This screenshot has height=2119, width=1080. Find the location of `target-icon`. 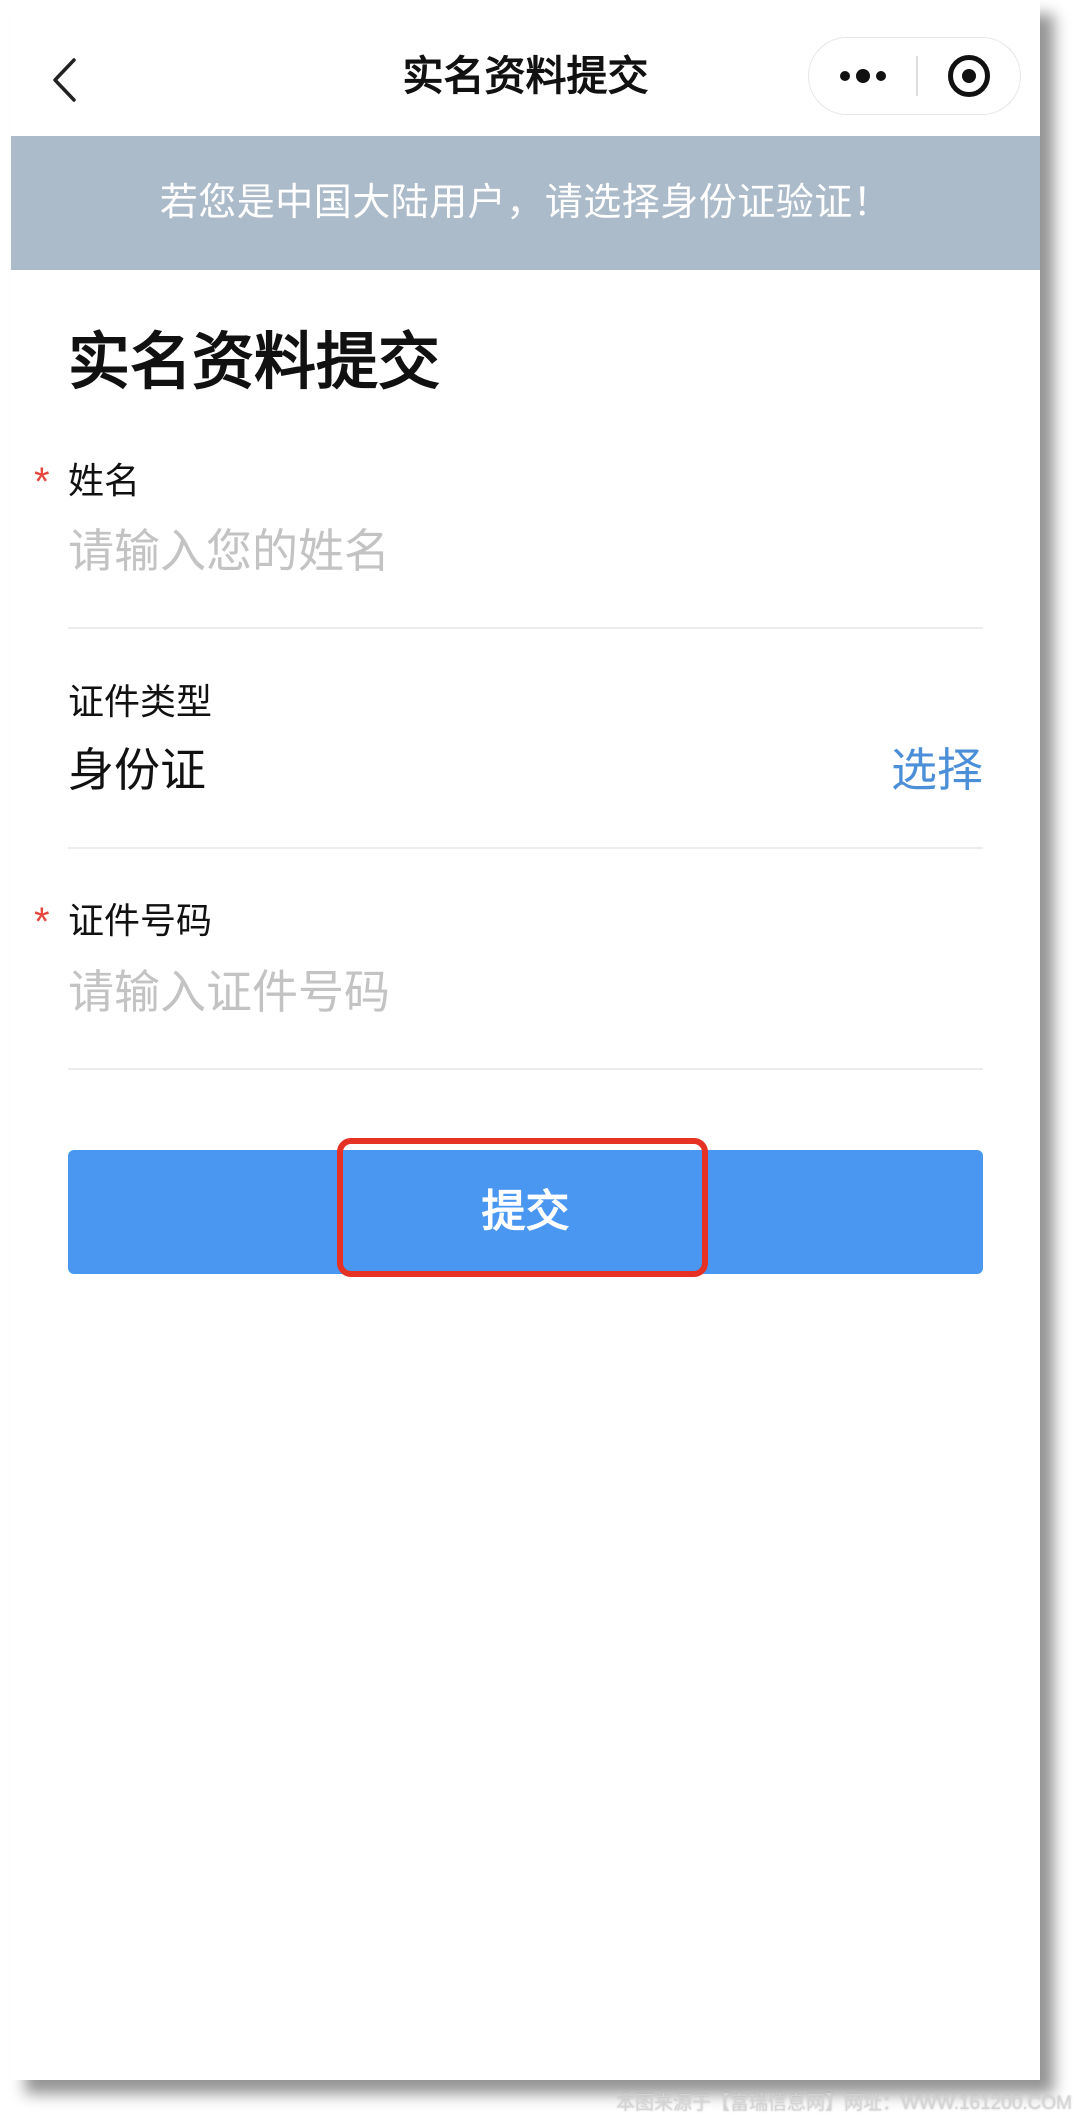

target-icon is located at coordinates (969, 76).